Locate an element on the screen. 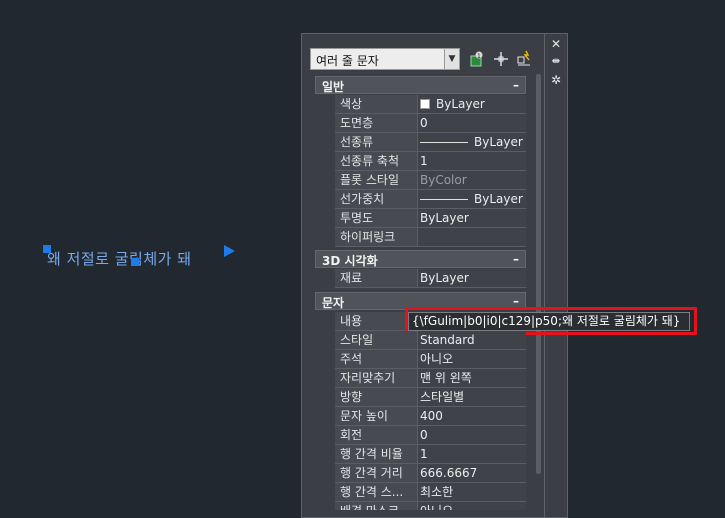  prop-name: 주석 is located at coordinates (376, 359).